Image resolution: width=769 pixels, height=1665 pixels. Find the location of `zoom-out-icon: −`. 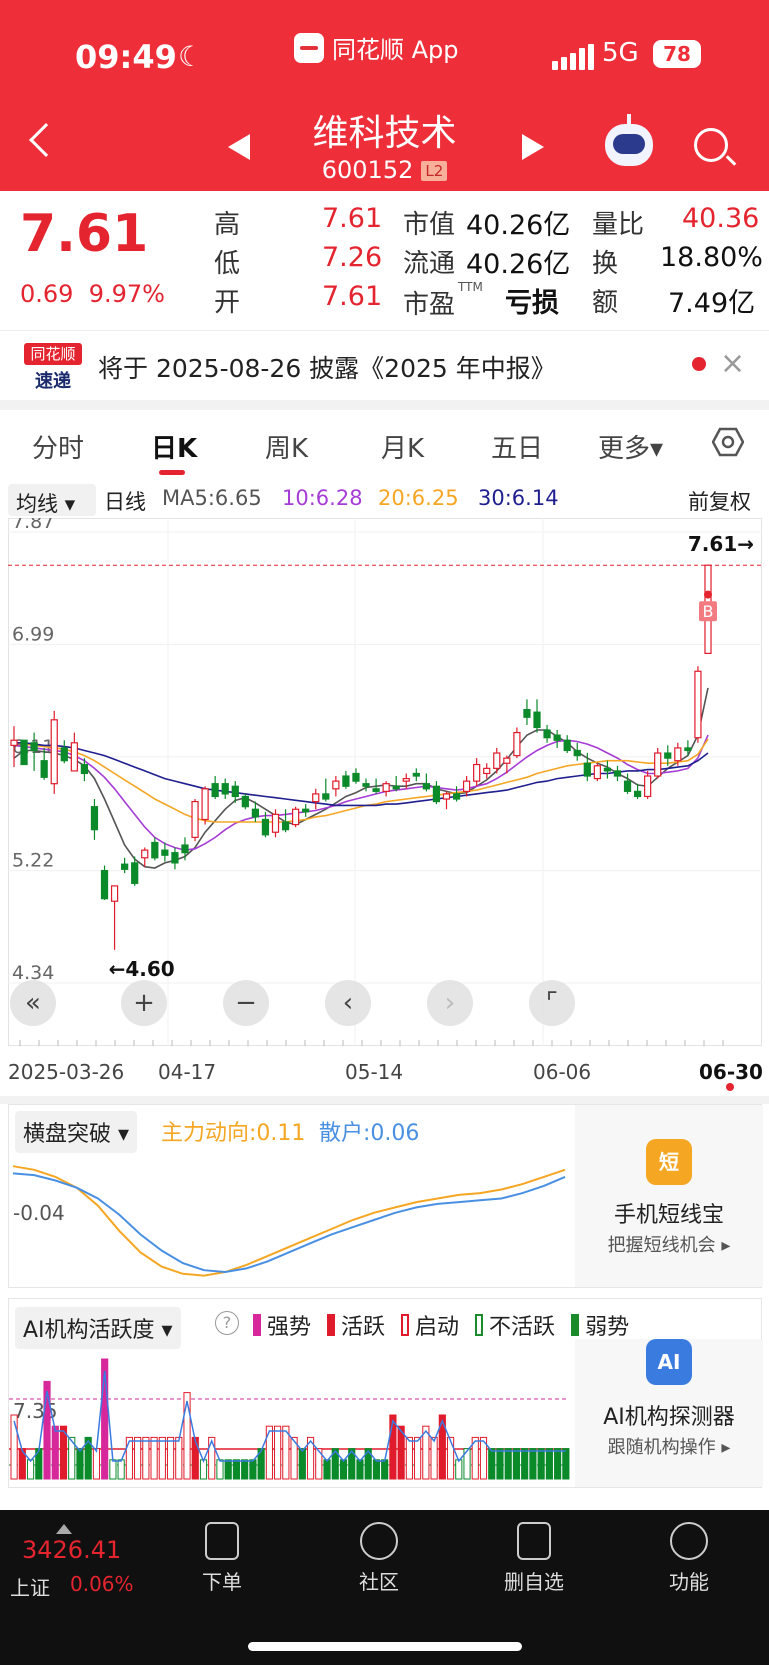

zoom-out-icon: − is located at coordinates (246, 1003).